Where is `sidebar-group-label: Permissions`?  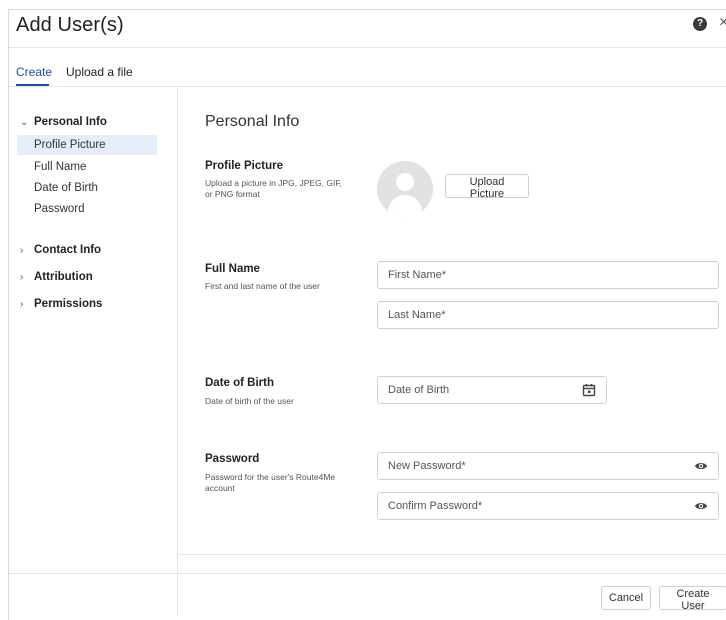 sidebar-group-label: Permissions is located at coordinates (68, 304).